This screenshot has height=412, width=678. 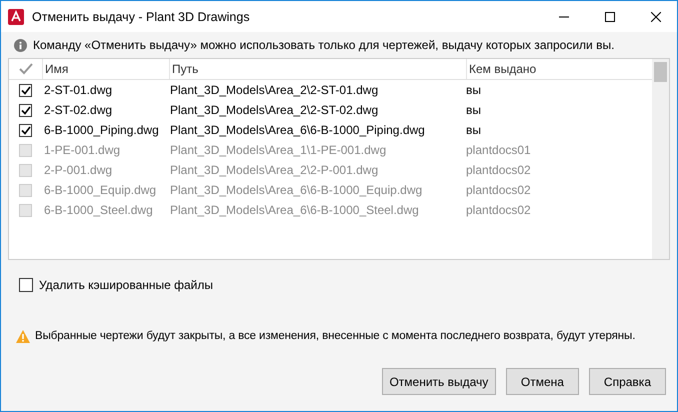 I want to click on dialog-button: Отмена, so click(x=542, y=381).